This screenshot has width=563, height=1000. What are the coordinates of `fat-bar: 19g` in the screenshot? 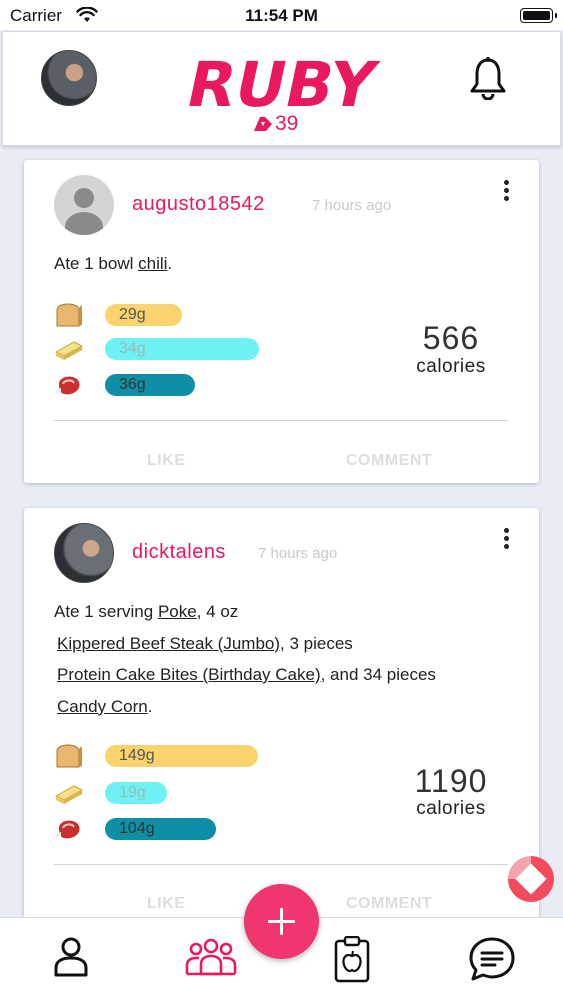 It's located at (136, 793).